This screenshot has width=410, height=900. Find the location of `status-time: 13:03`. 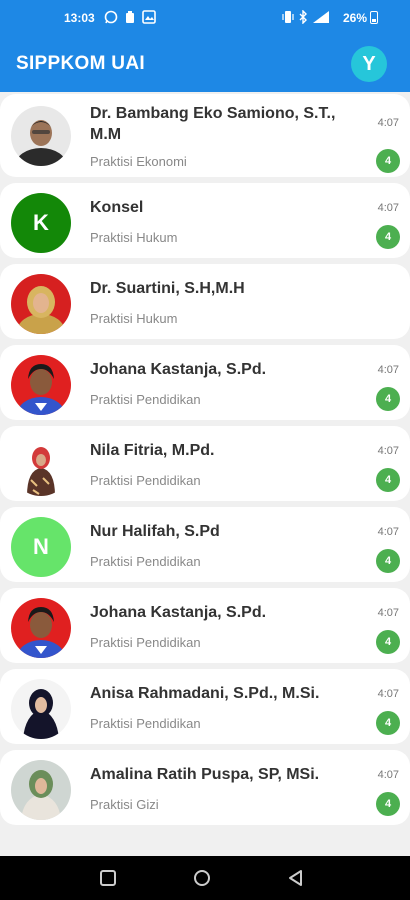

status-time: 13:03 is located at coordinates (79, 18).